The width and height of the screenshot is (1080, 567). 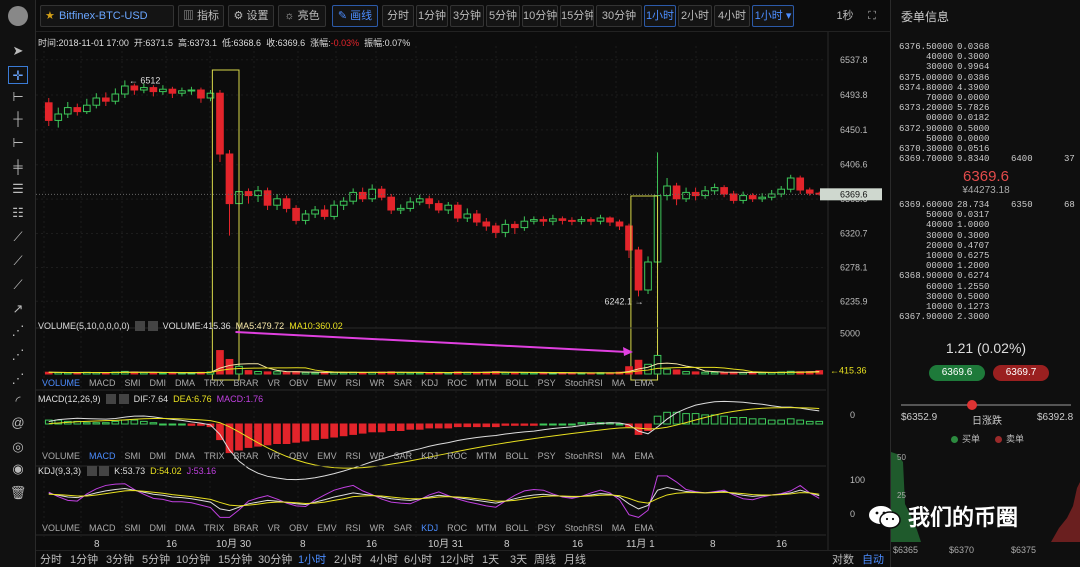 I want to click on vertical-line-icon: ╪, so click(x=18, y=167).